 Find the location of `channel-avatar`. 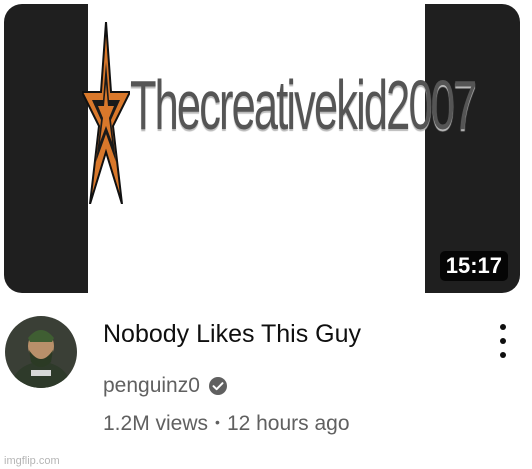

channel-avatar is located at coordinates (41, 352).